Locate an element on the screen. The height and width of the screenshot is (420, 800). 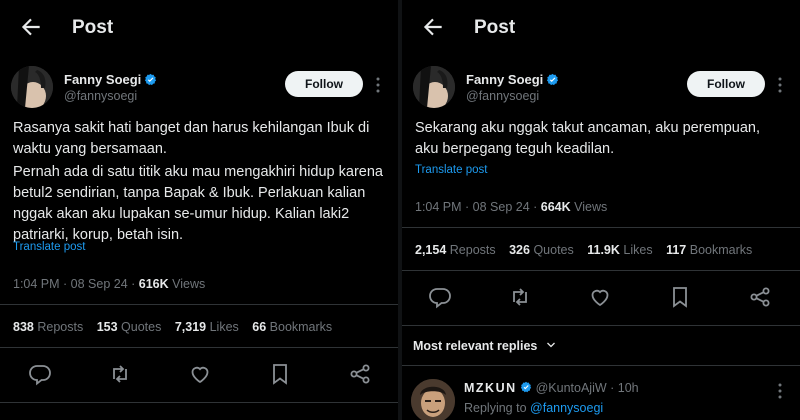
replies-filter: Most relevant replies is located at coordinates (485, 346).